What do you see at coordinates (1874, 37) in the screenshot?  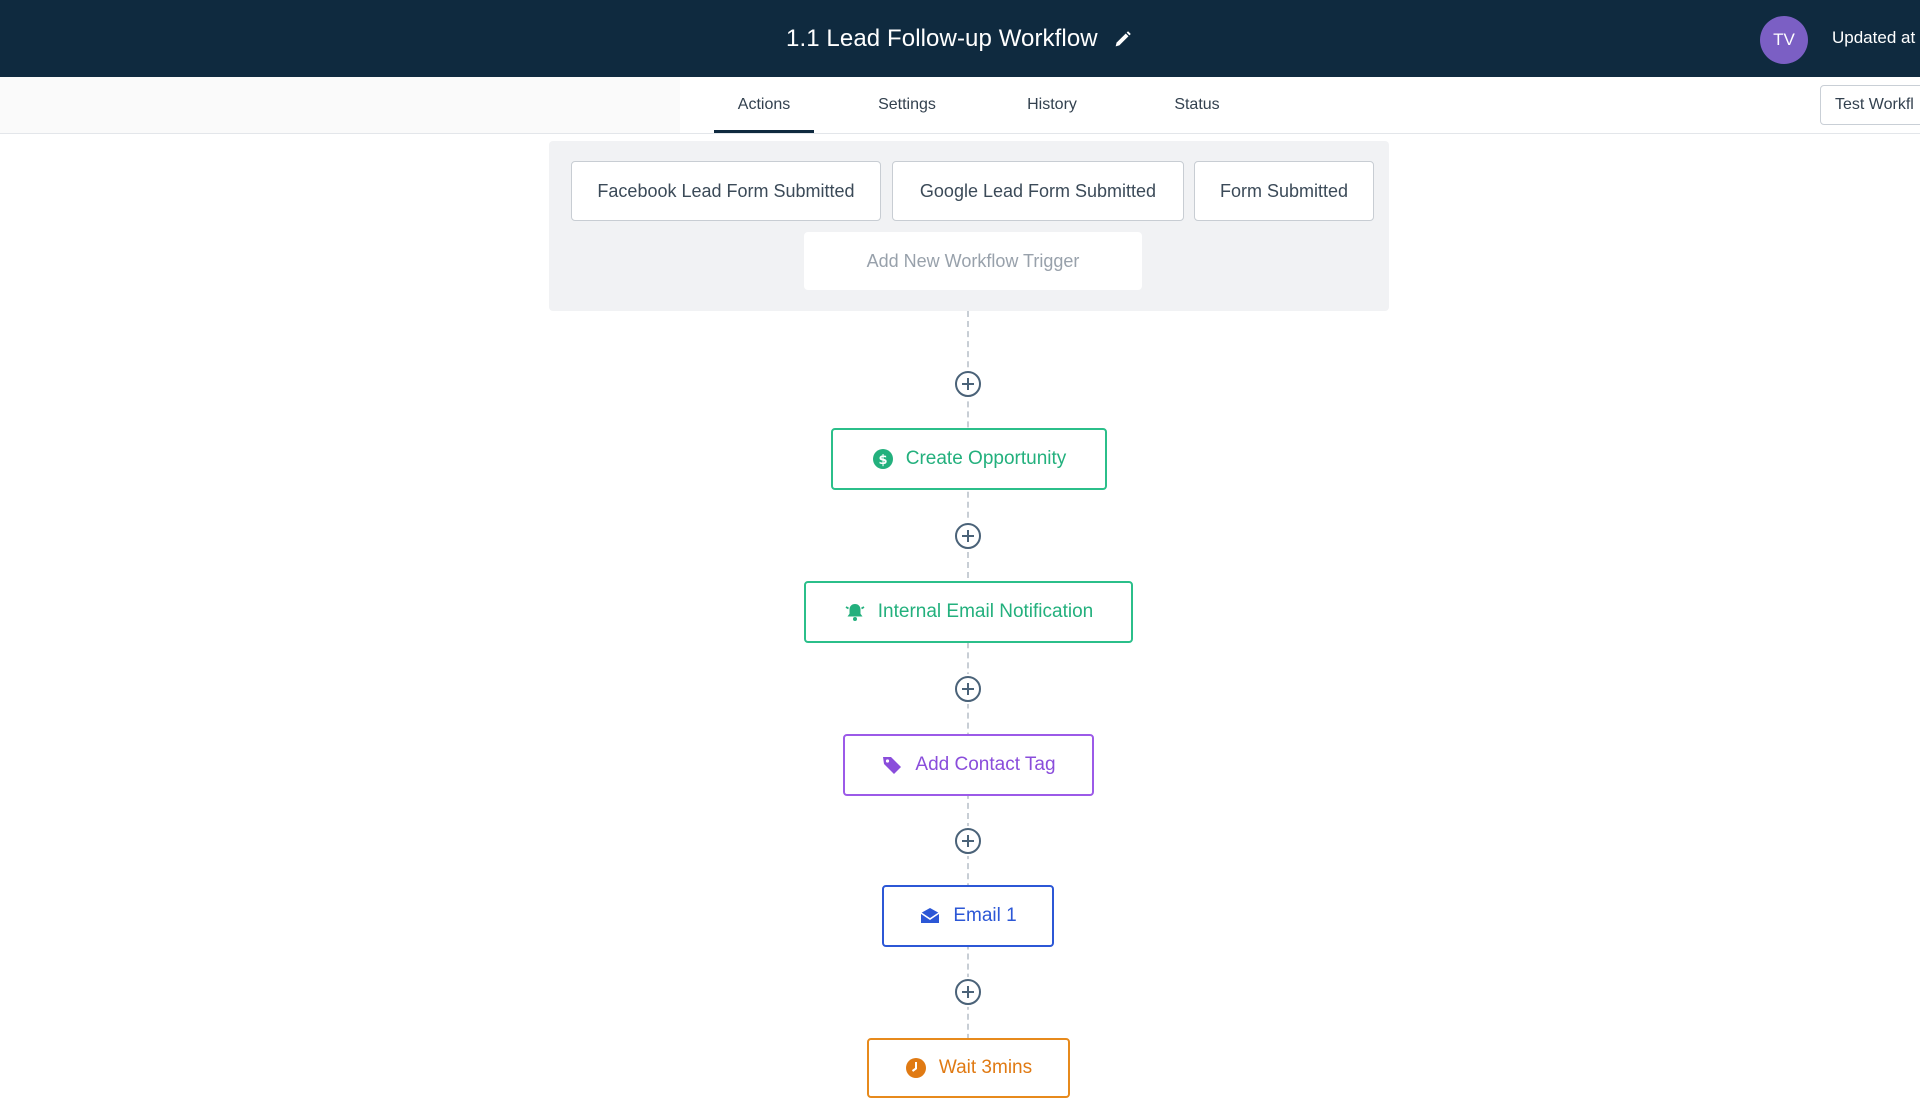 I see `updated-at-text: Updated at` at bounding box center [1874, 37].